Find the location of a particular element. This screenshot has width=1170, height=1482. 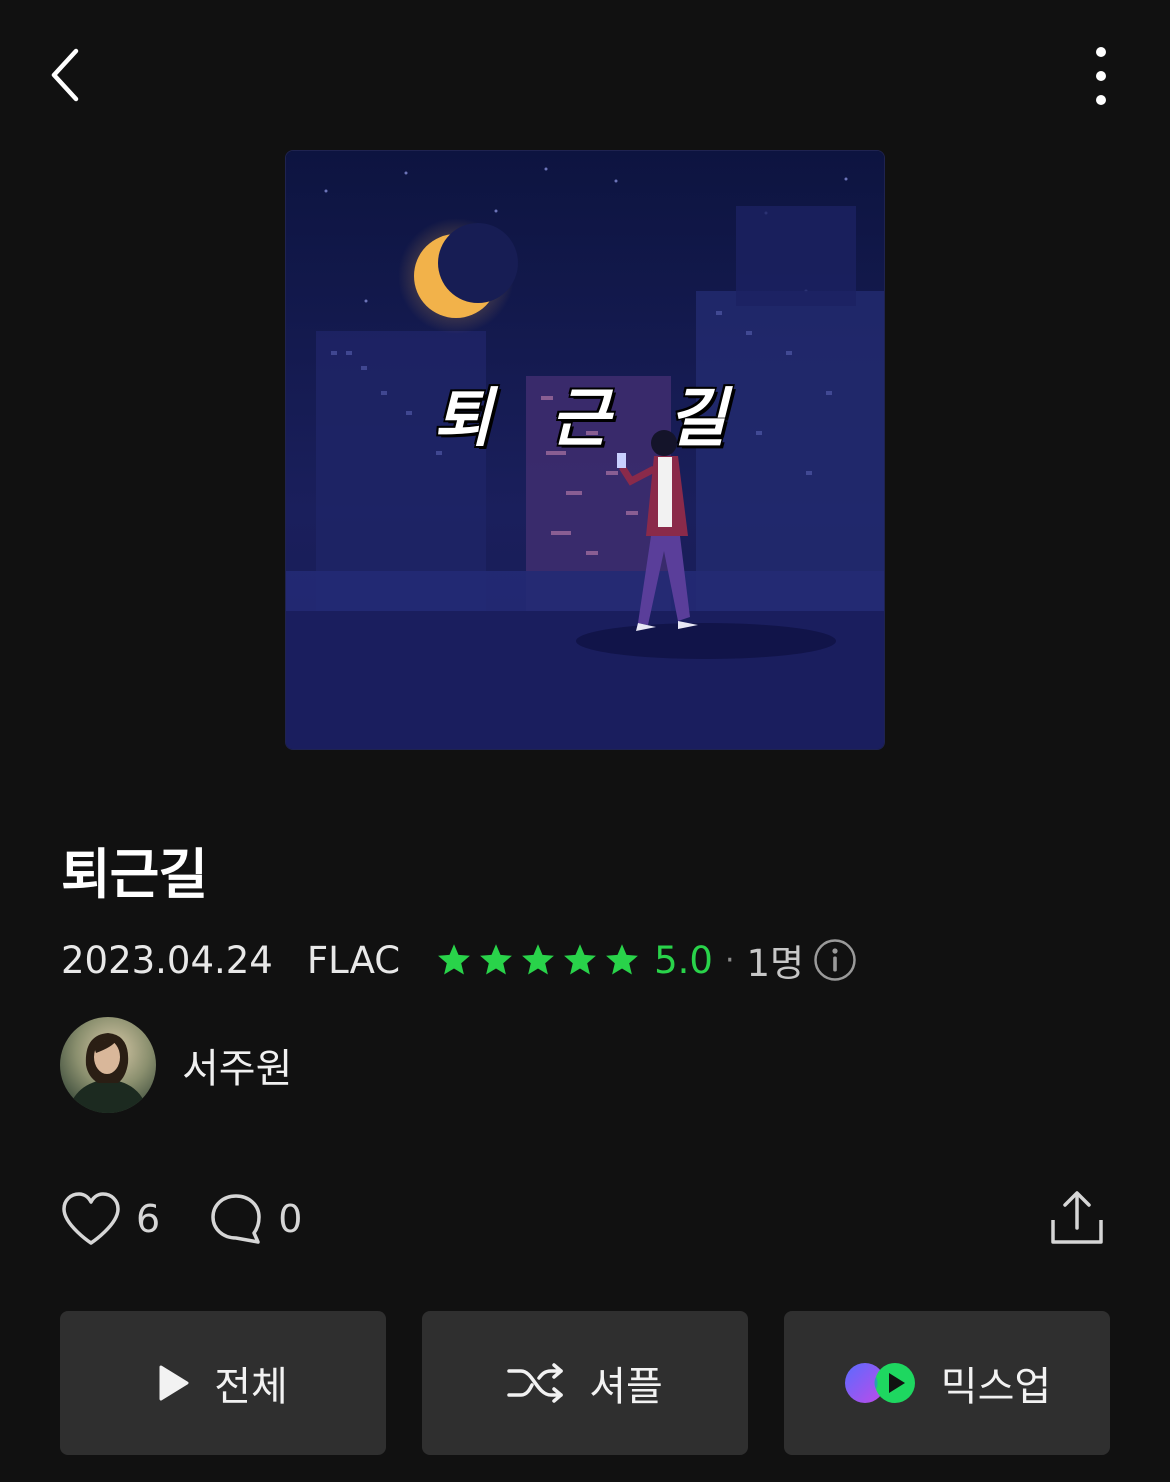

album-title: 퇴근길 is located at coordinates (134, 874).